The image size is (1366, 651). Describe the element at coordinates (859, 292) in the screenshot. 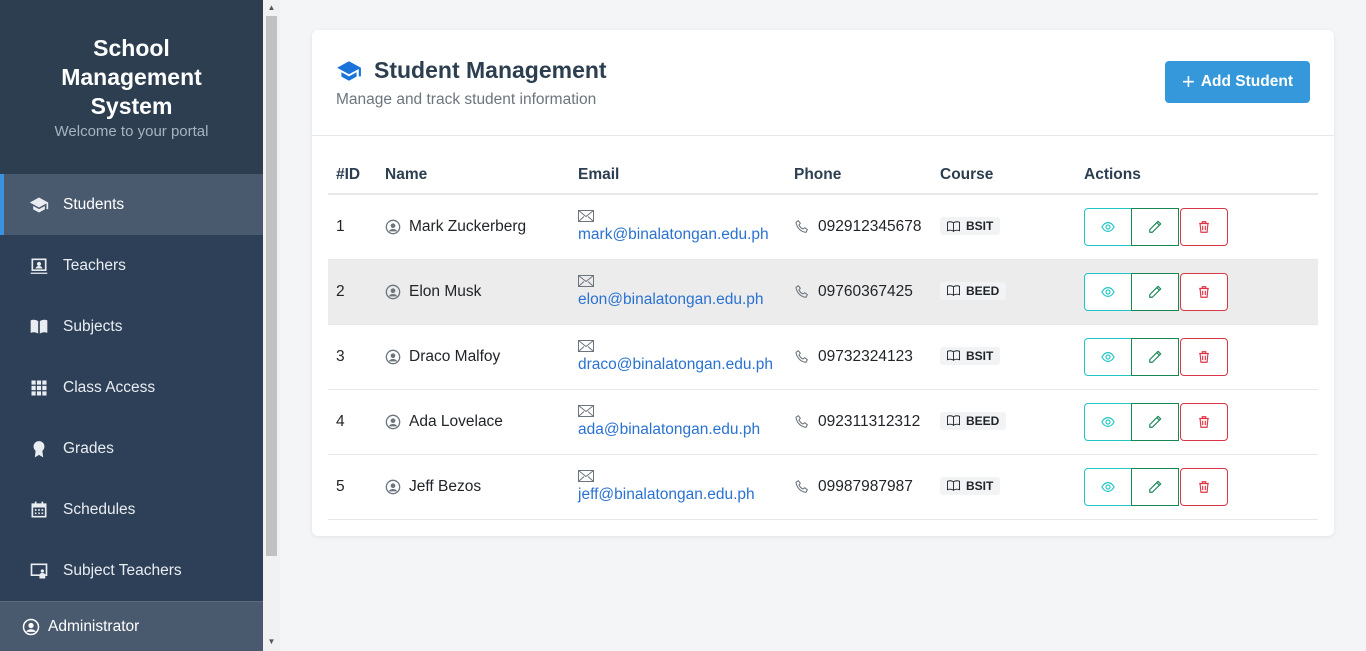

I see `student-phone-cell: 09760367425` at that location.